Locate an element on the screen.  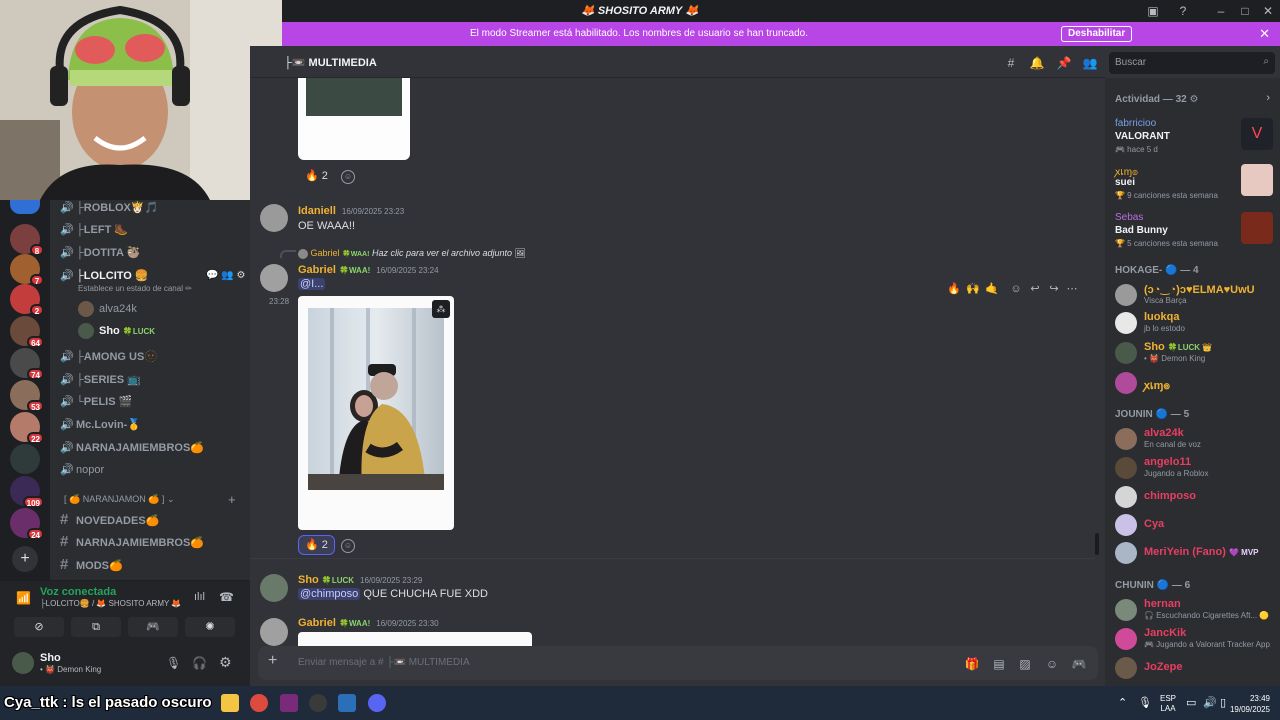
server-icon: 22 is located at coordinates (27, 428).